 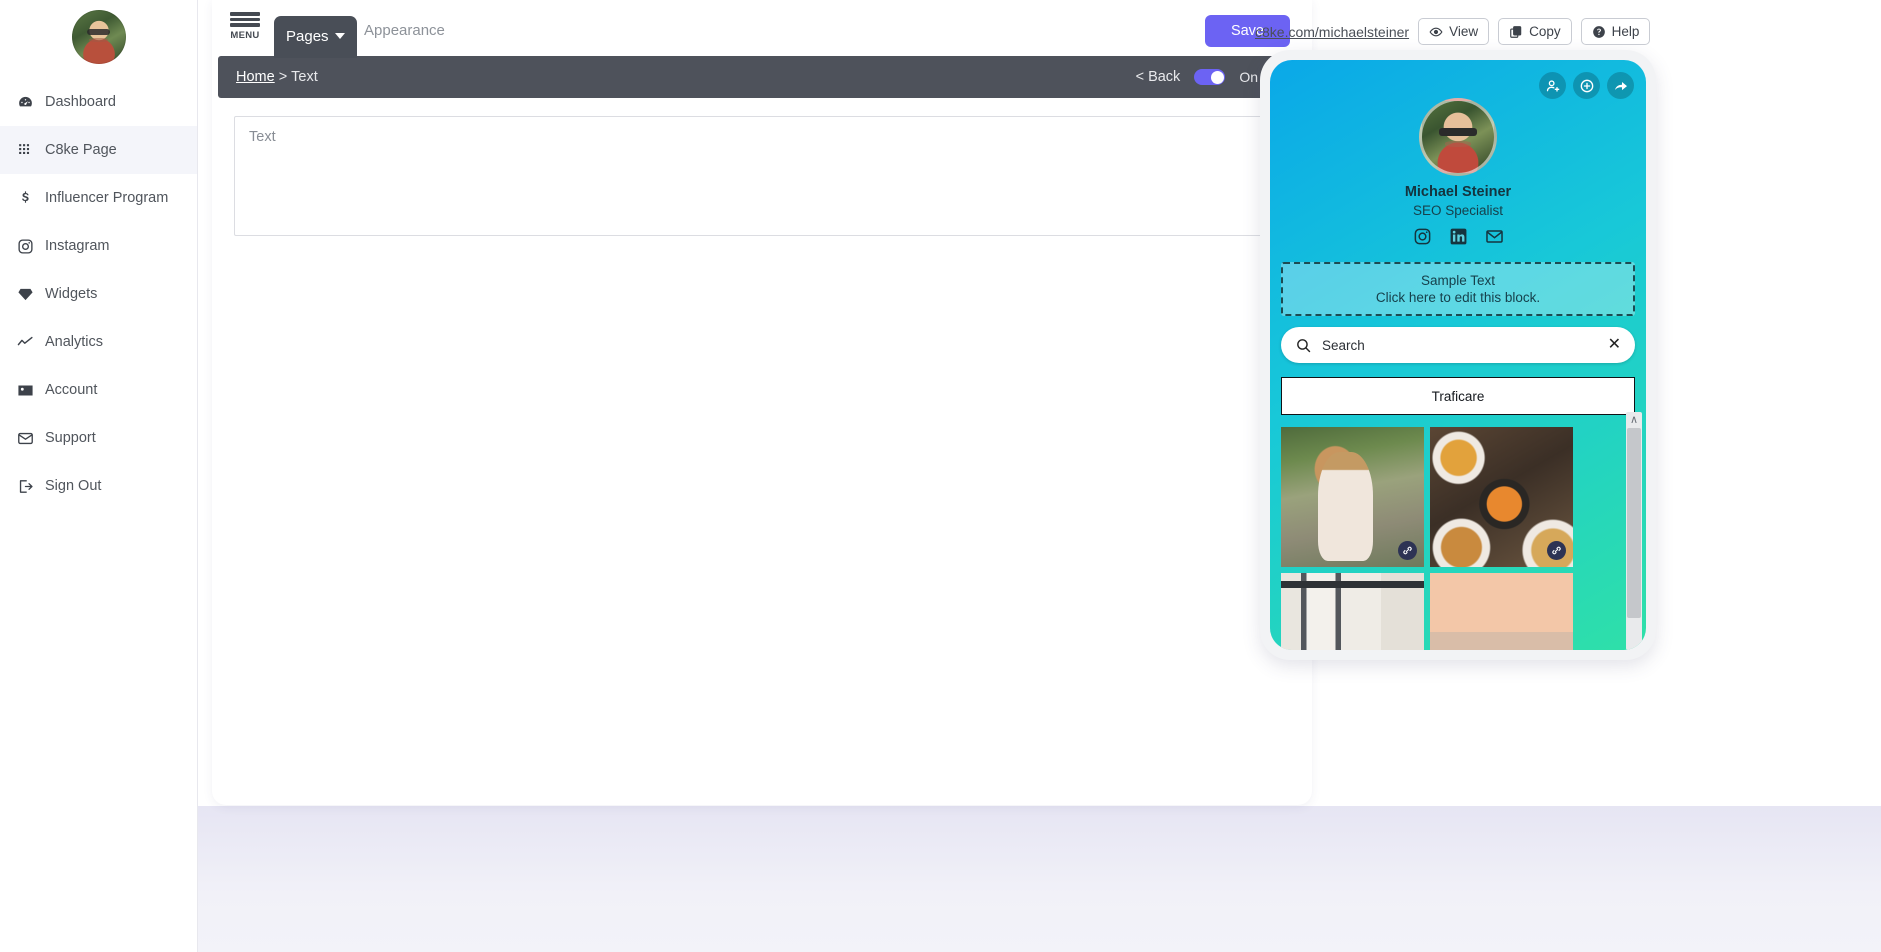 What do you see at coordinates (307, 36) in the screenshot?
I see `tab-pages-label: Pages` at bounding box center [307, 36].